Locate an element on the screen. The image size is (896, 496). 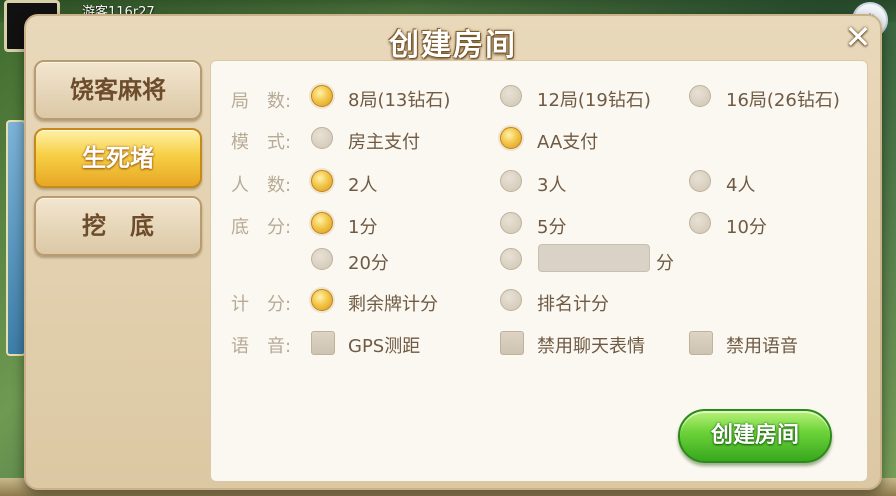
players-option-4: 4人 is located at coordinates (741, 185).